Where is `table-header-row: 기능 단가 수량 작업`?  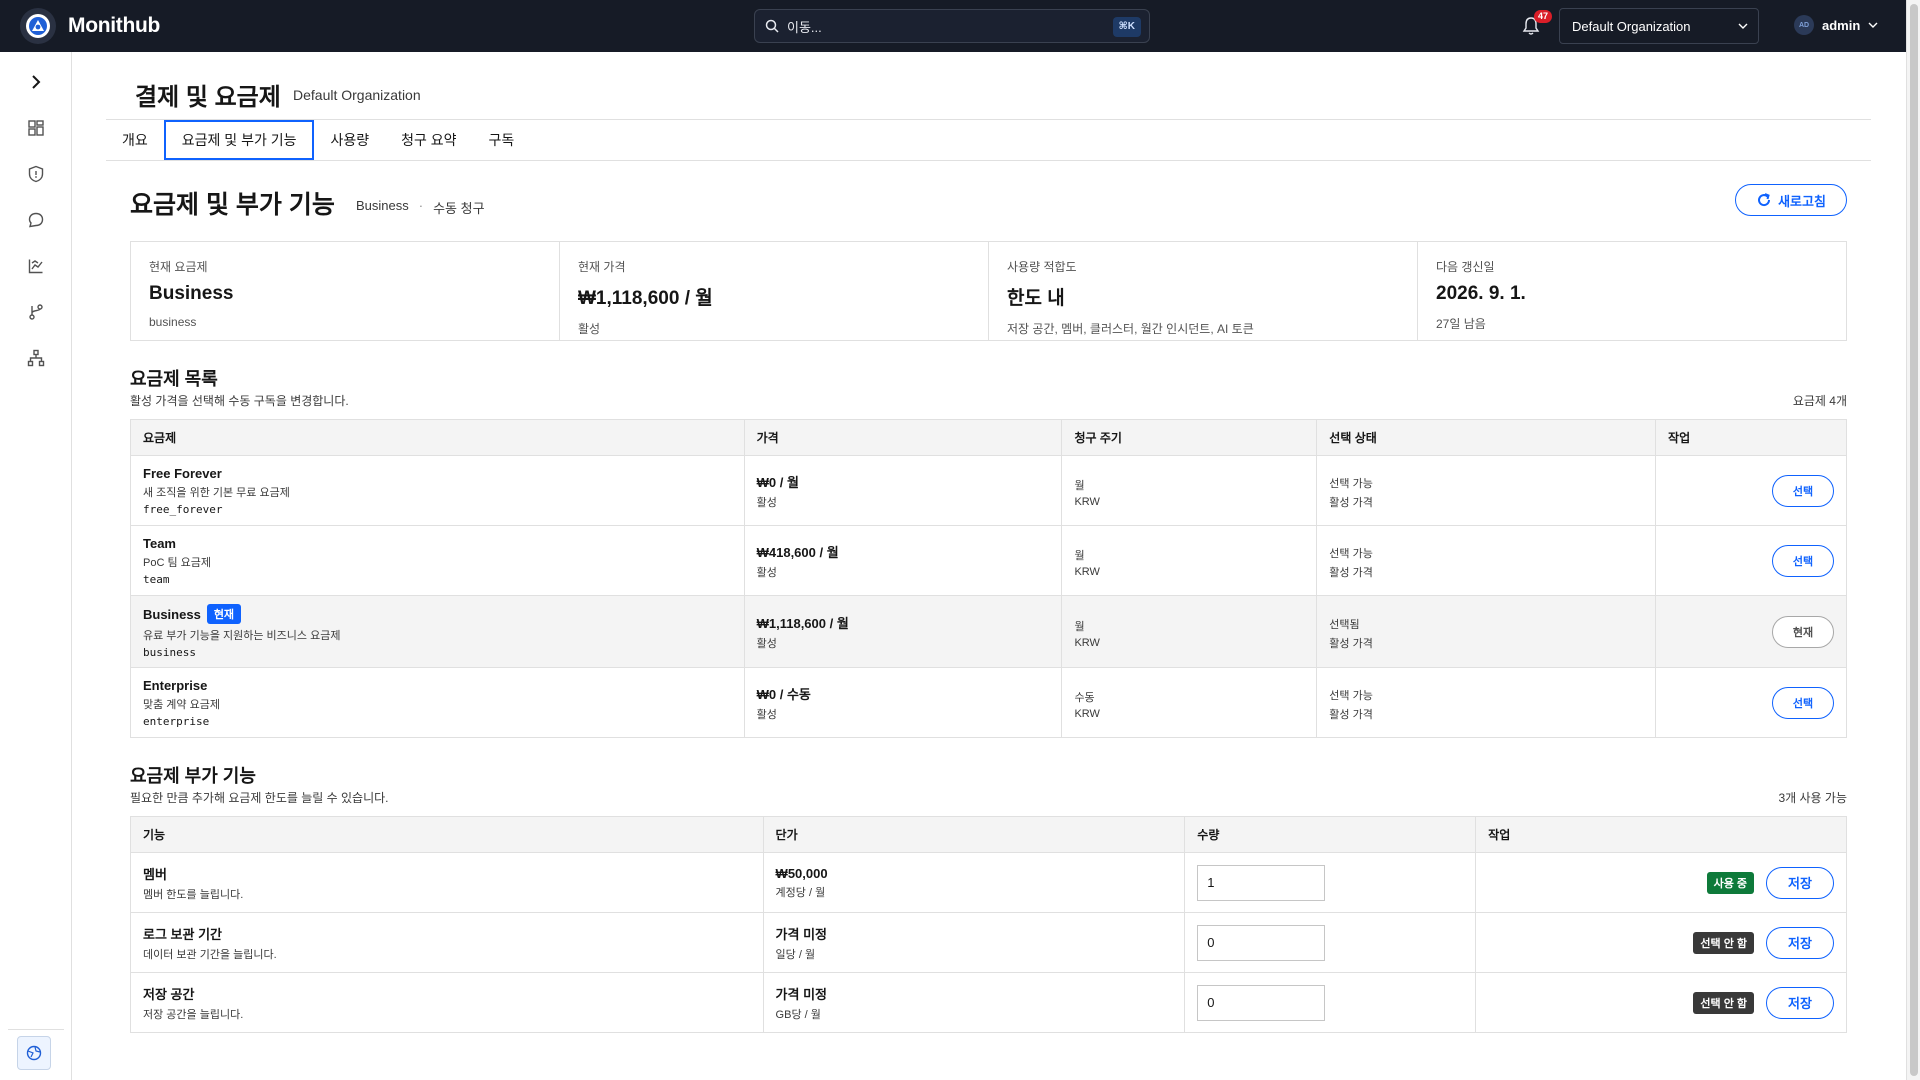
table-header-row: 기능 단가 수량 작업 is located at coordinates (988, 834).